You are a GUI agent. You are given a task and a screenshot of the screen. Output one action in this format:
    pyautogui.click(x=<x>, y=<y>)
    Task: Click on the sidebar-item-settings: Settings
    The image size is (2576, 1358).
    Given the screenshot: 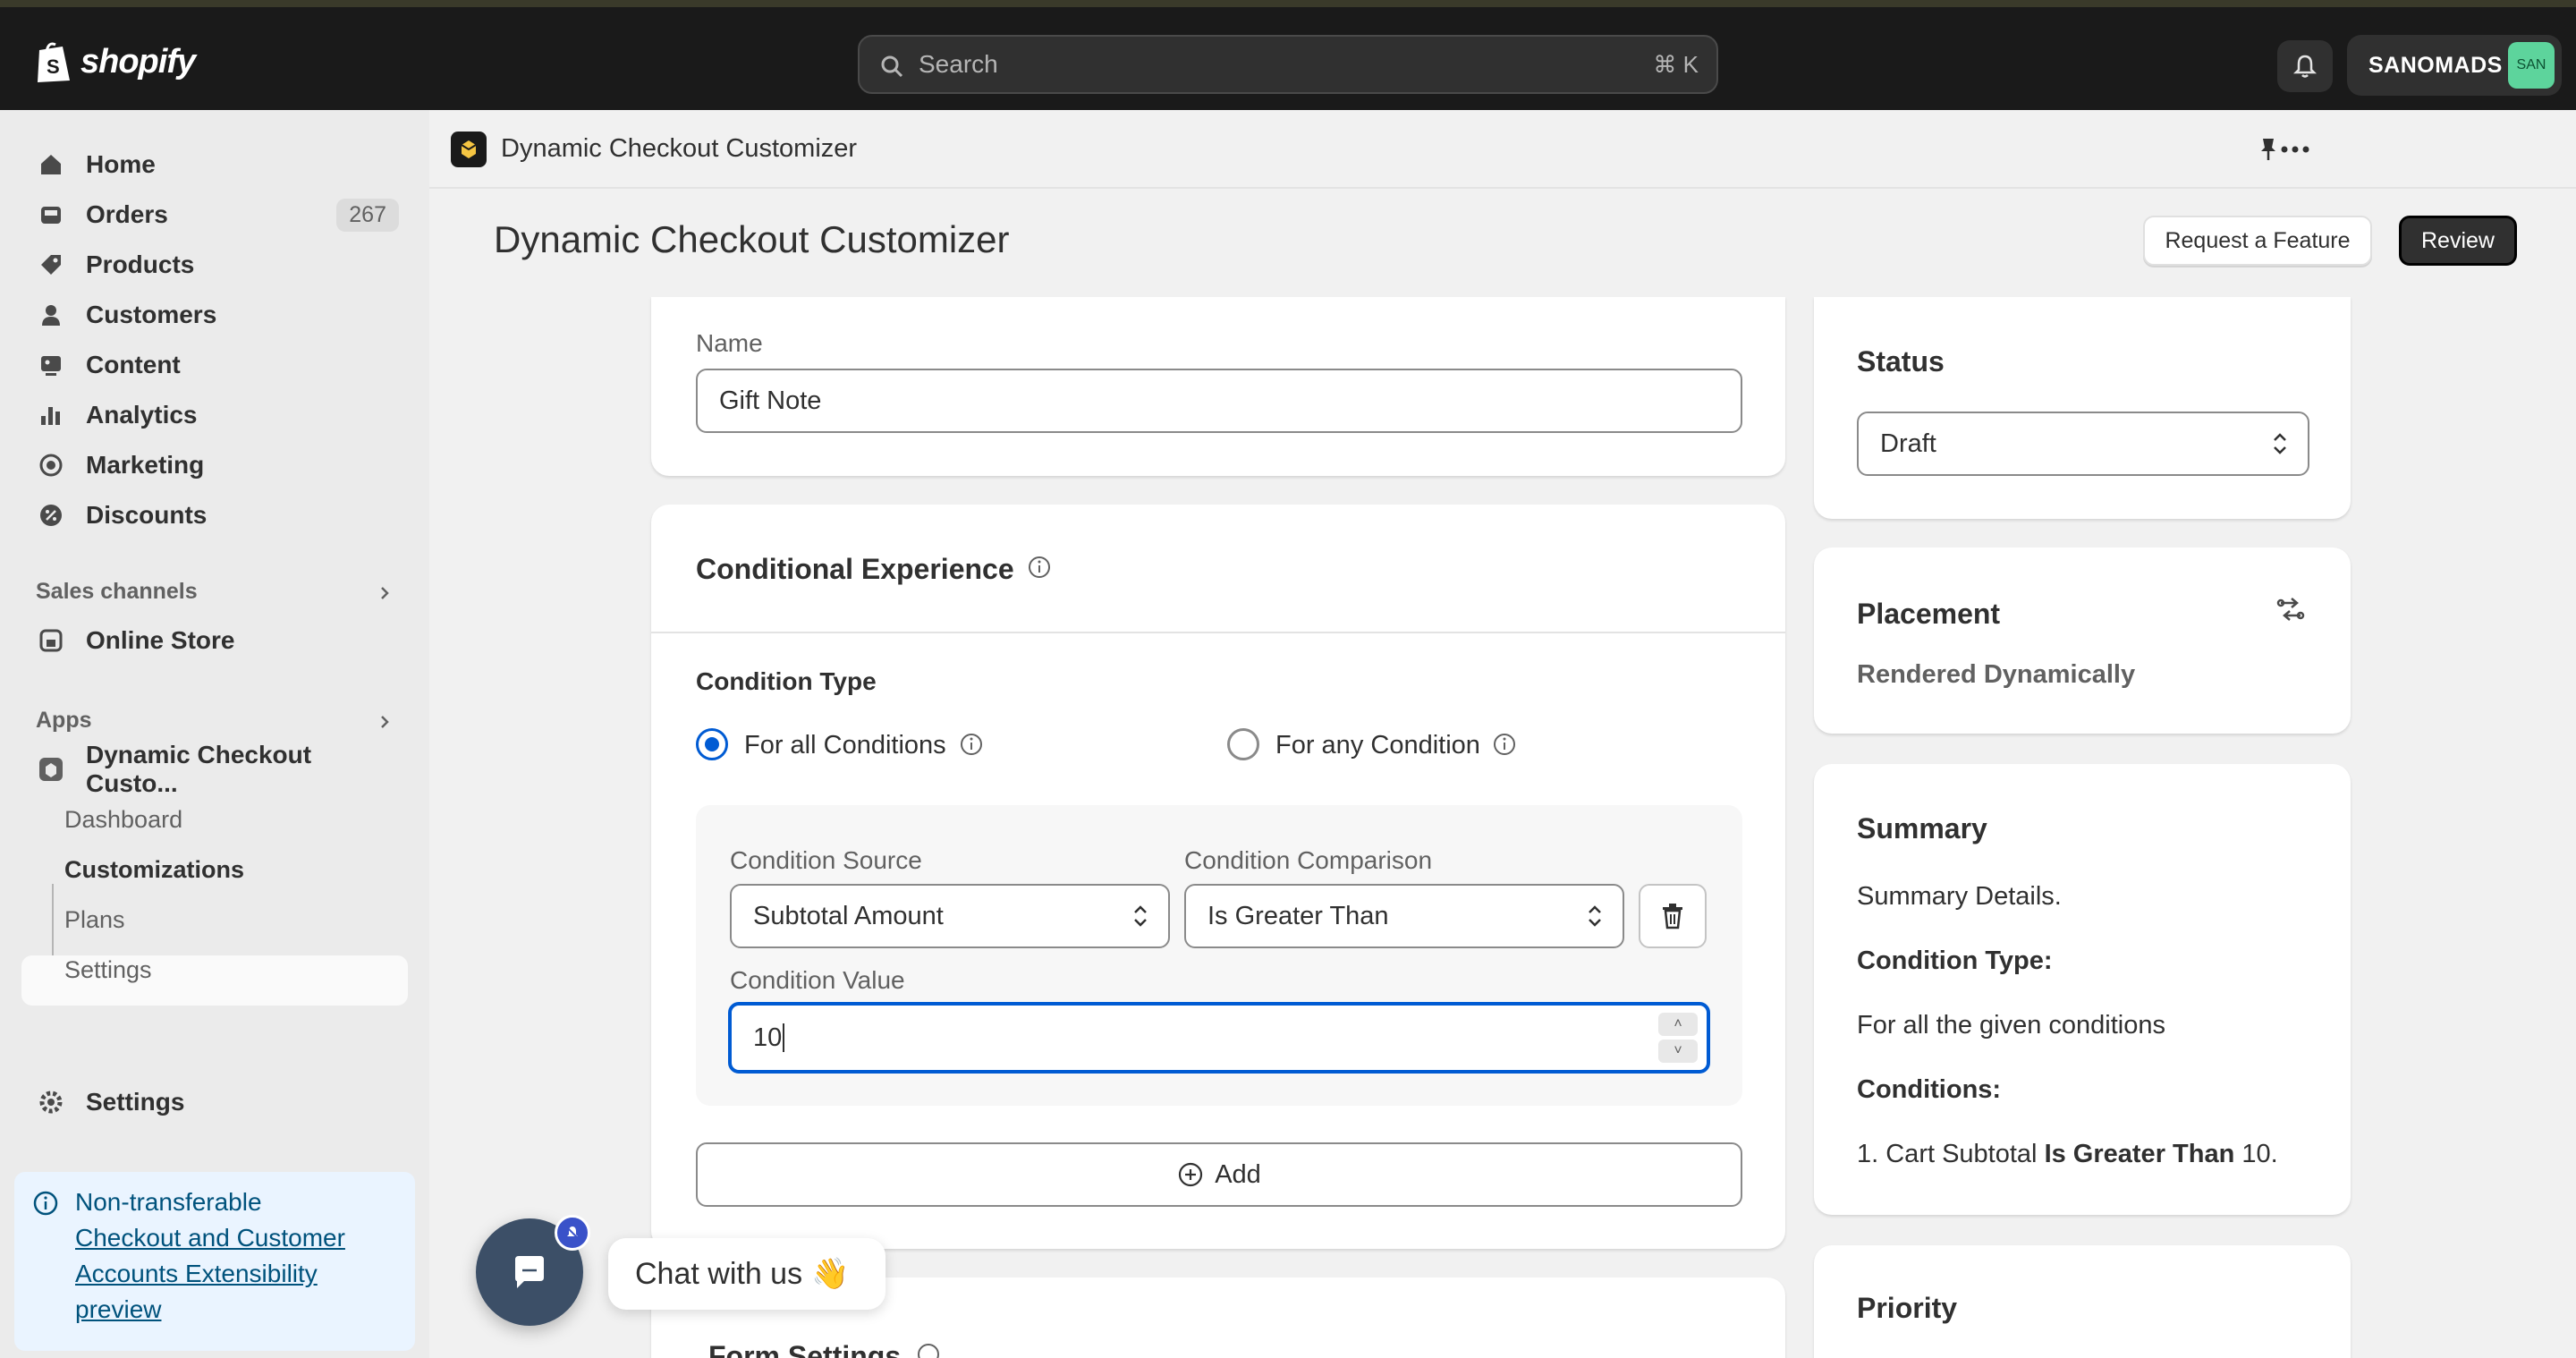 What is the action you would take?
    pyautogui.click(x=214, y=1102)
    